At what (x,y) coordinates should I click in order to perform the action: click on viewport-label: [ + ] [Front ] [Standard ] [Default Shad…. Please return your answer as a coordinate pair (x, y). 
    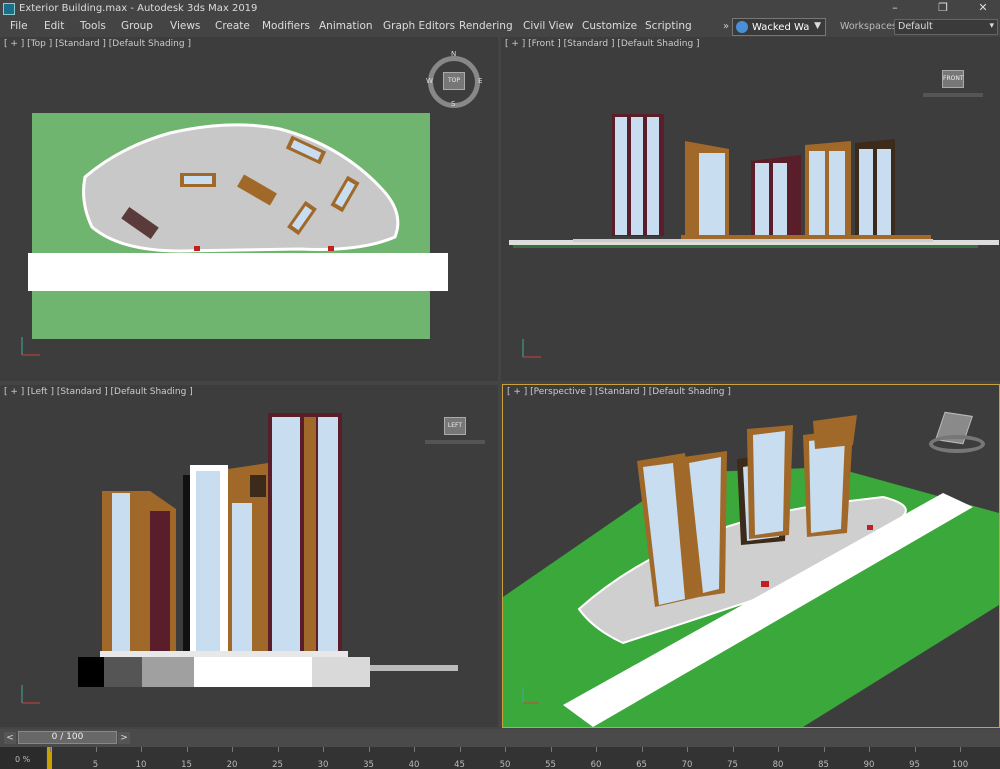
    Looking at the image, I should click on (602, 44).